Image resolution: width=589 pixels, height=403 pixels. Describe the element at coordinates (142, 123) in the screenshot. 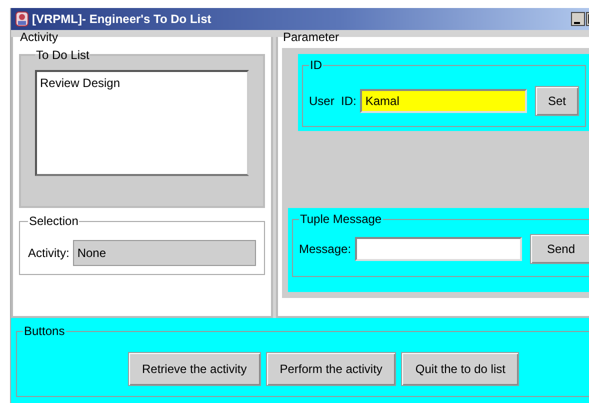

I see `todo-list: Review Design` at that location.